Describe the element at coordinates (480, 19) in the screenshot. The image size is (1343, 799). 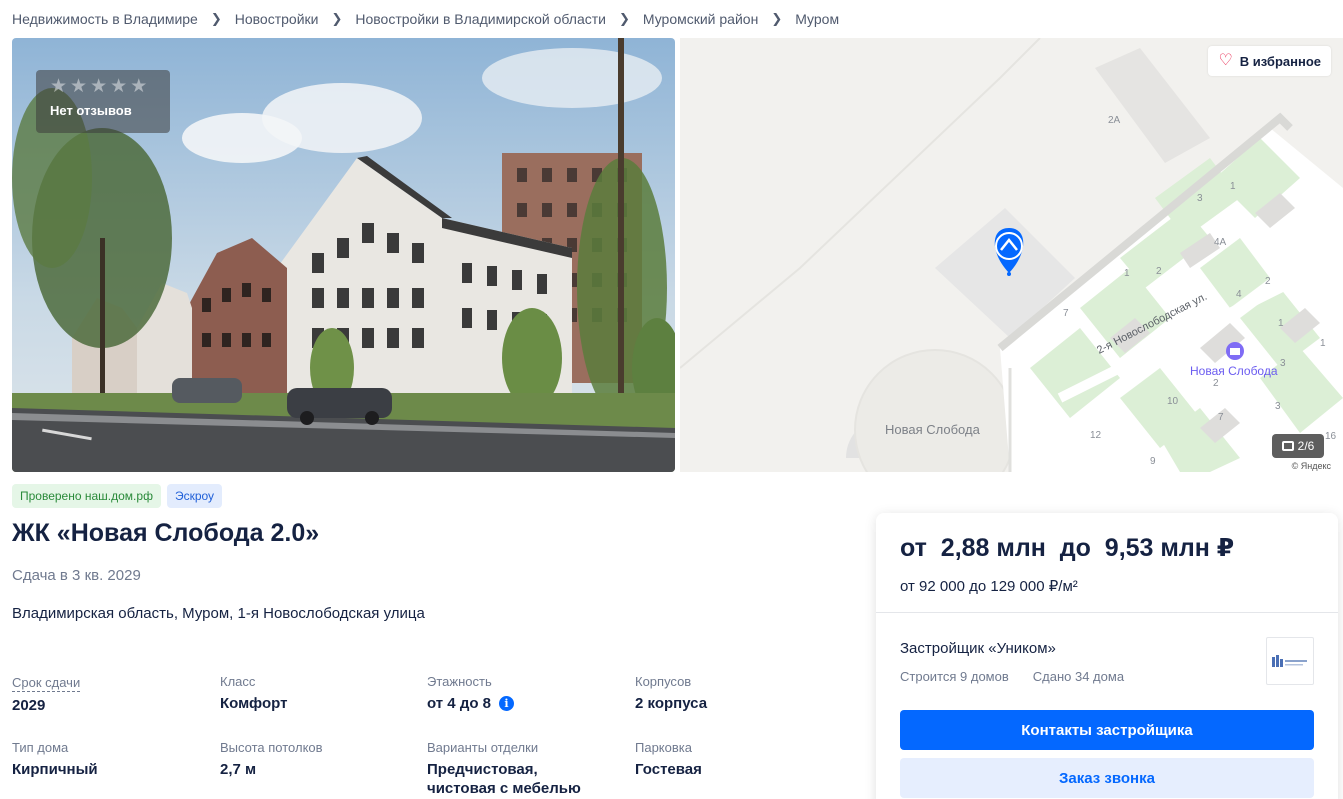
I see `breadcrumb-item: Новостройки в Владимирской области` at that location.